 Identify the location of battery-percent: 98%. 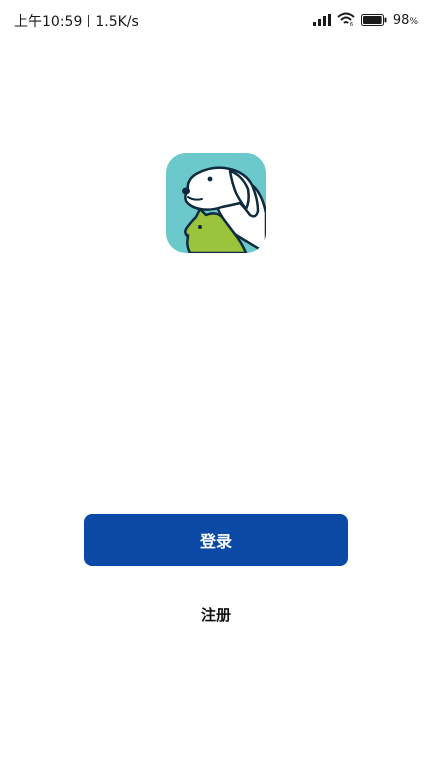
(405, 20).